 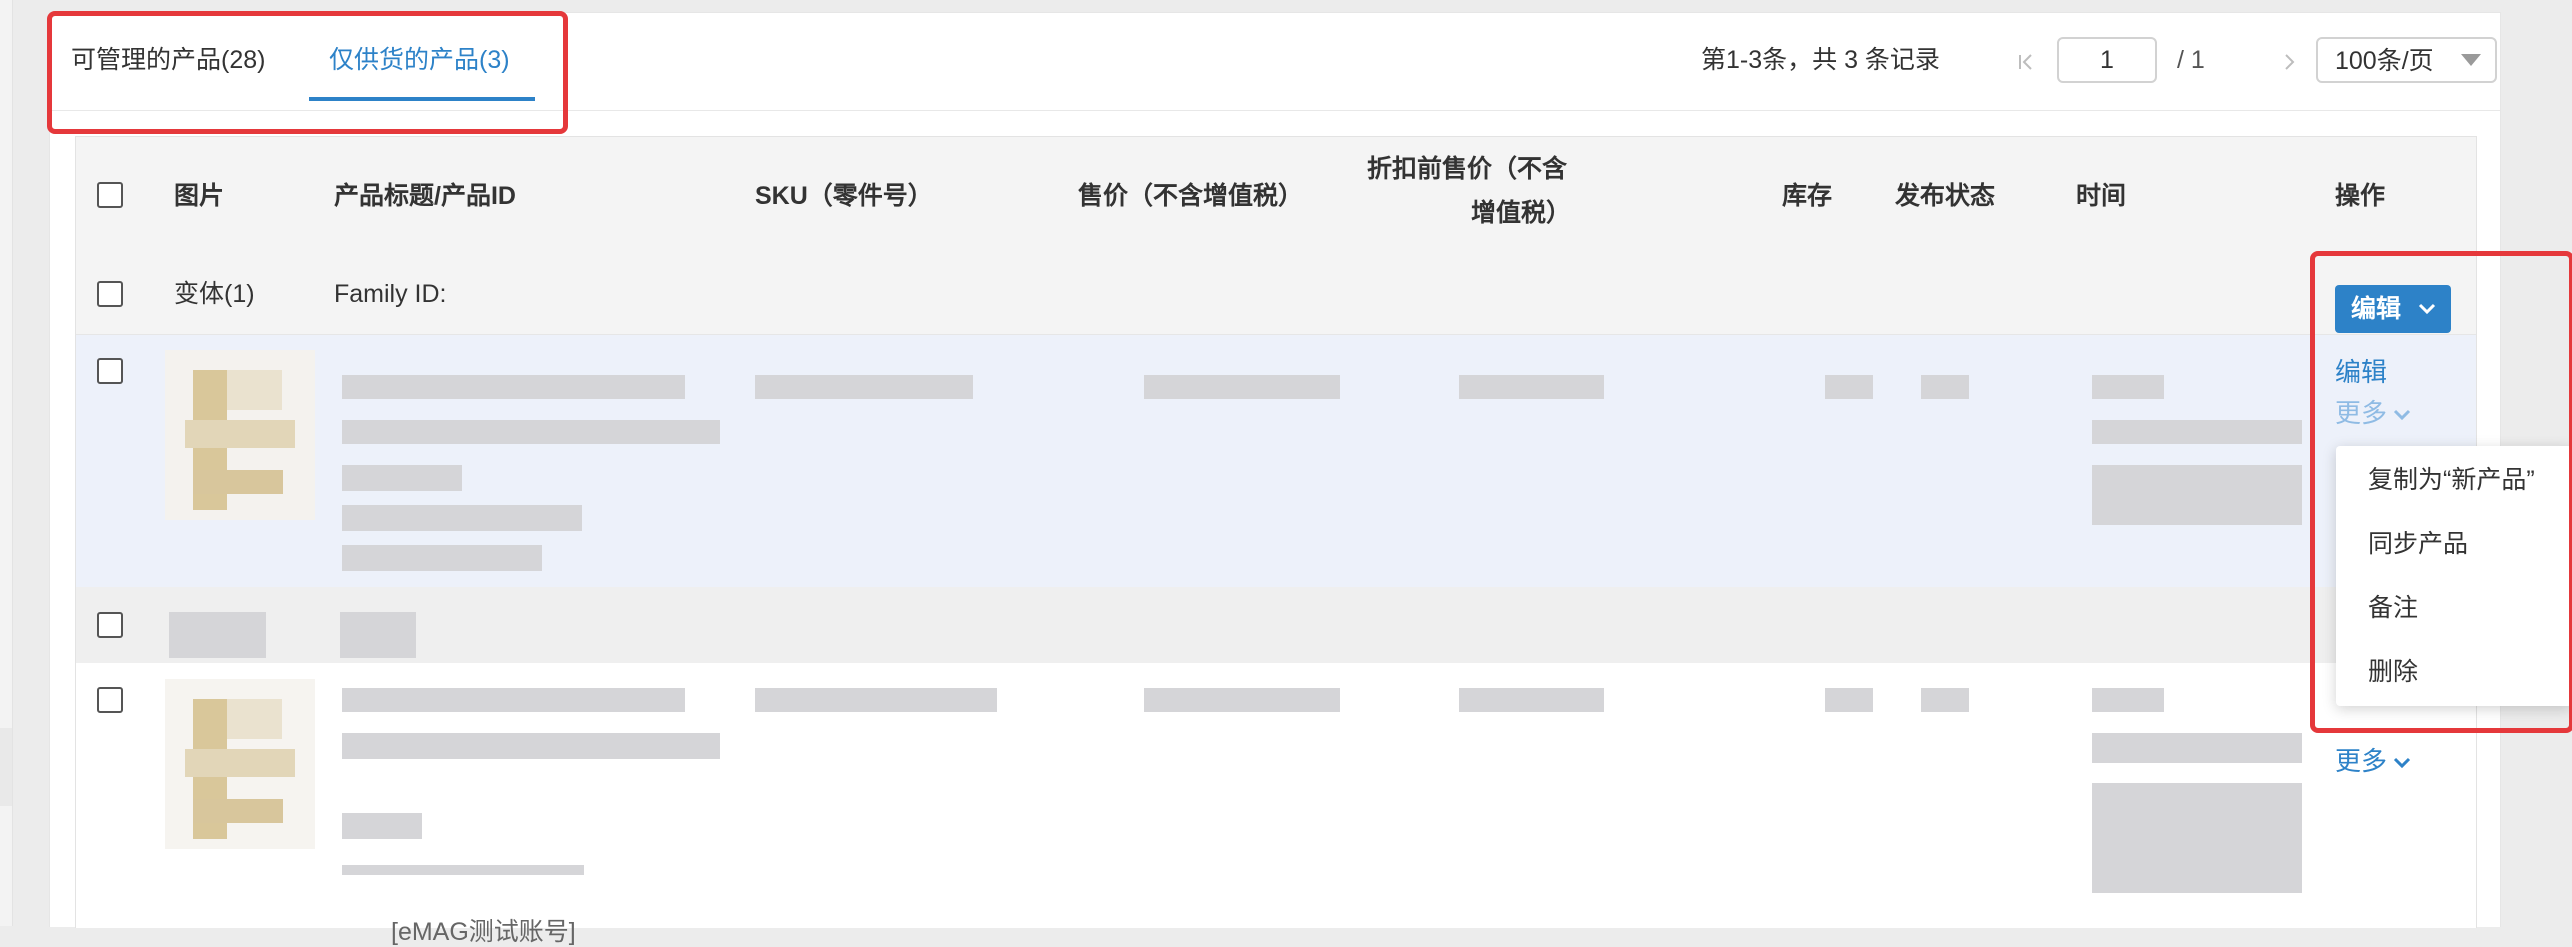 What do you see at coordinates (2471, 60) in the screenshot?
I see `select-caret-icon` at bounding box center [2471, 60].